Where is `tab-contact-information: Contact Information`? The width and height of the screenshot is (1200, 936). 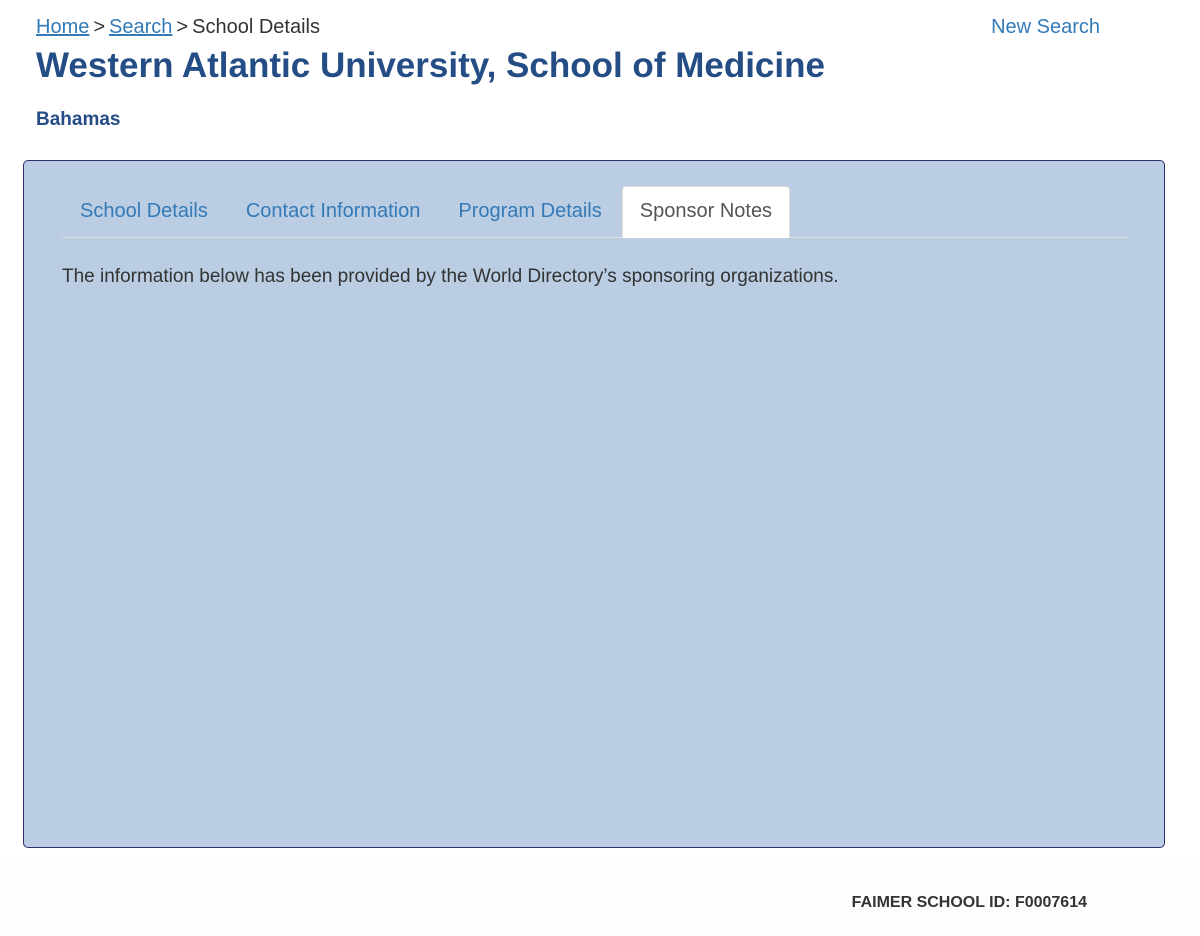
tab-contact-information: Contact Information is located at coordinates (333, 211).